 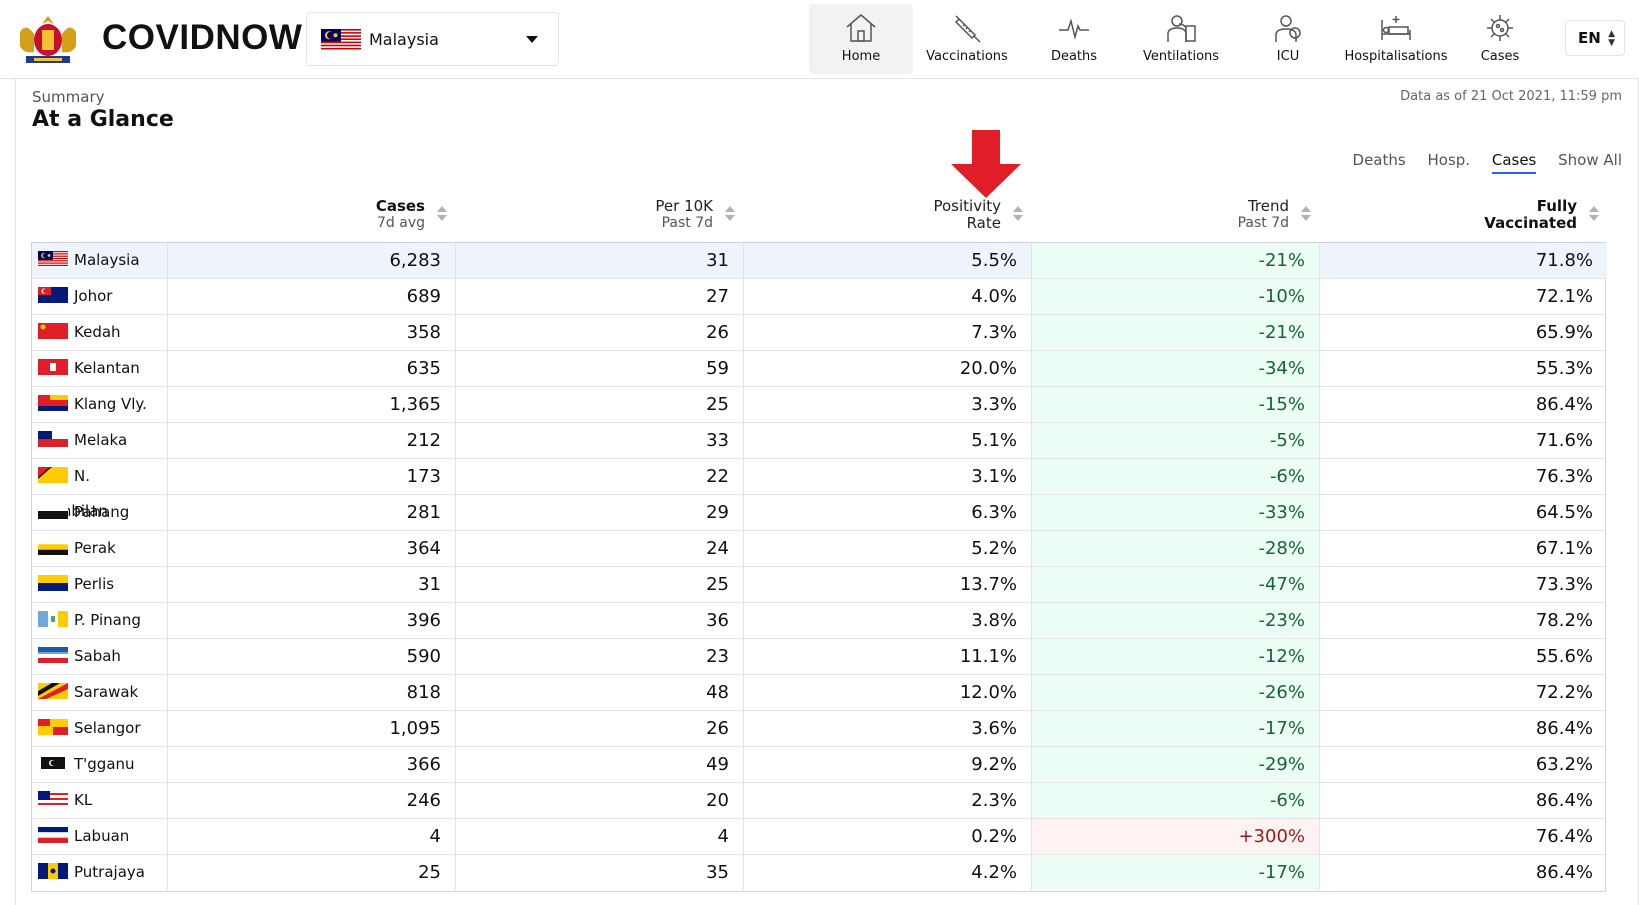 What do you see at coordinates (600, 836) in the screenshot?
I see `per10k-cell: 4` at bounding box center [600, 836].